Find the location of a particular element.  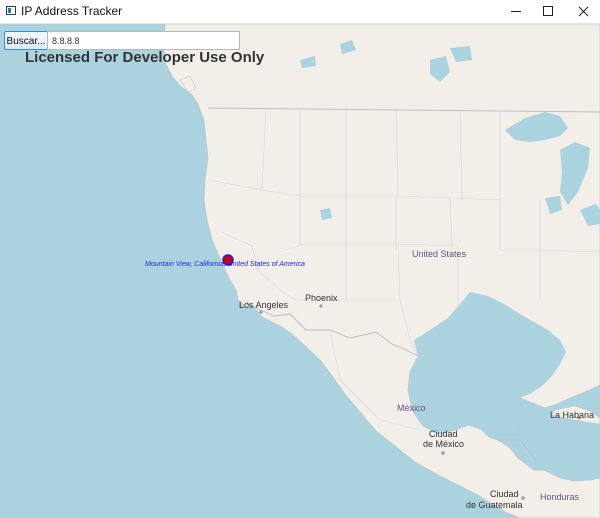

map-label-honduras: Honduras is located at coordinates (560, 497).